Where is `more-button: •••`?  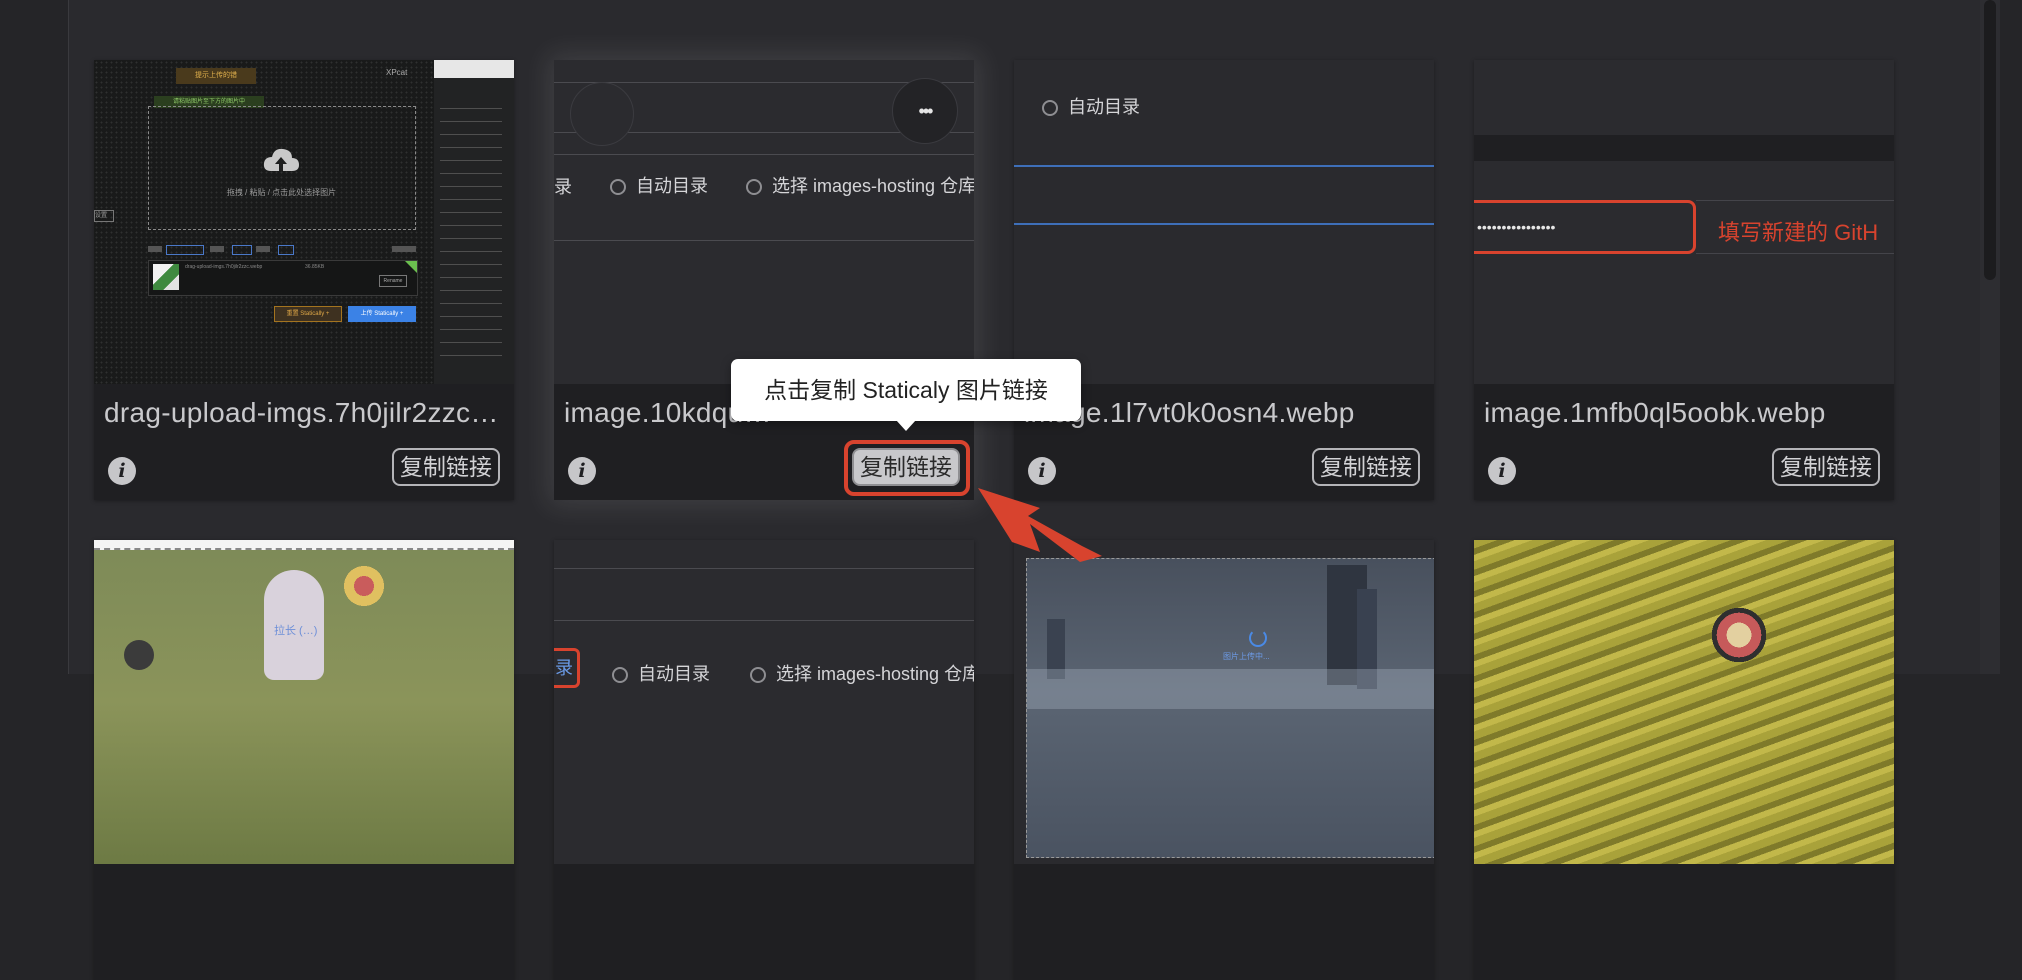
more-button: ••• is located at coordinates (925, 111).